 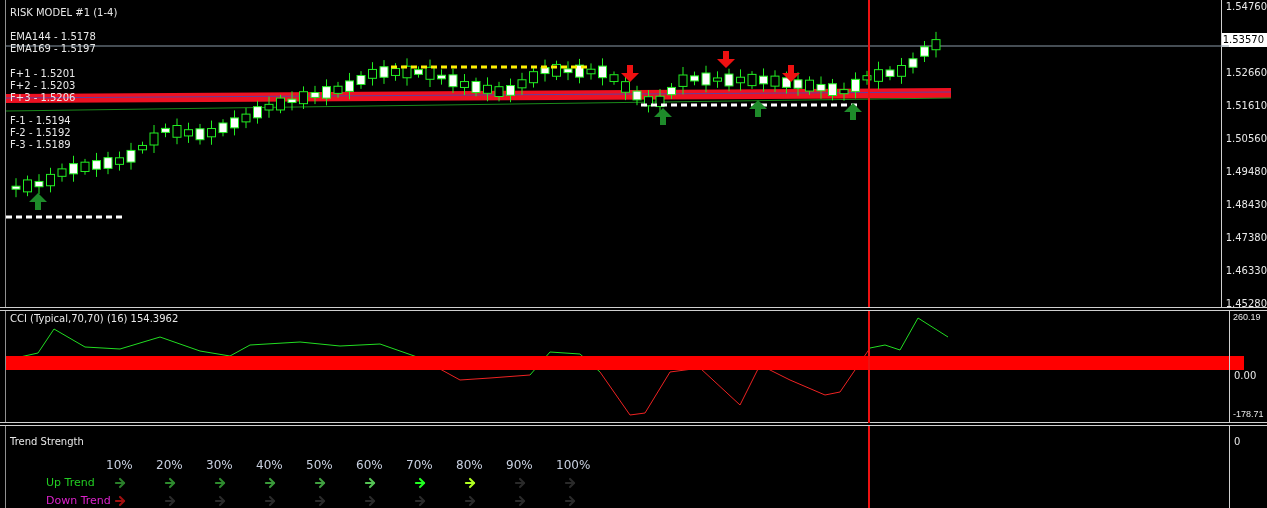 What do you see at coordinates (43, 86) in the screenshot?
I see `level-label: F+2 - 1.5203` at bounding box center [43, 86].